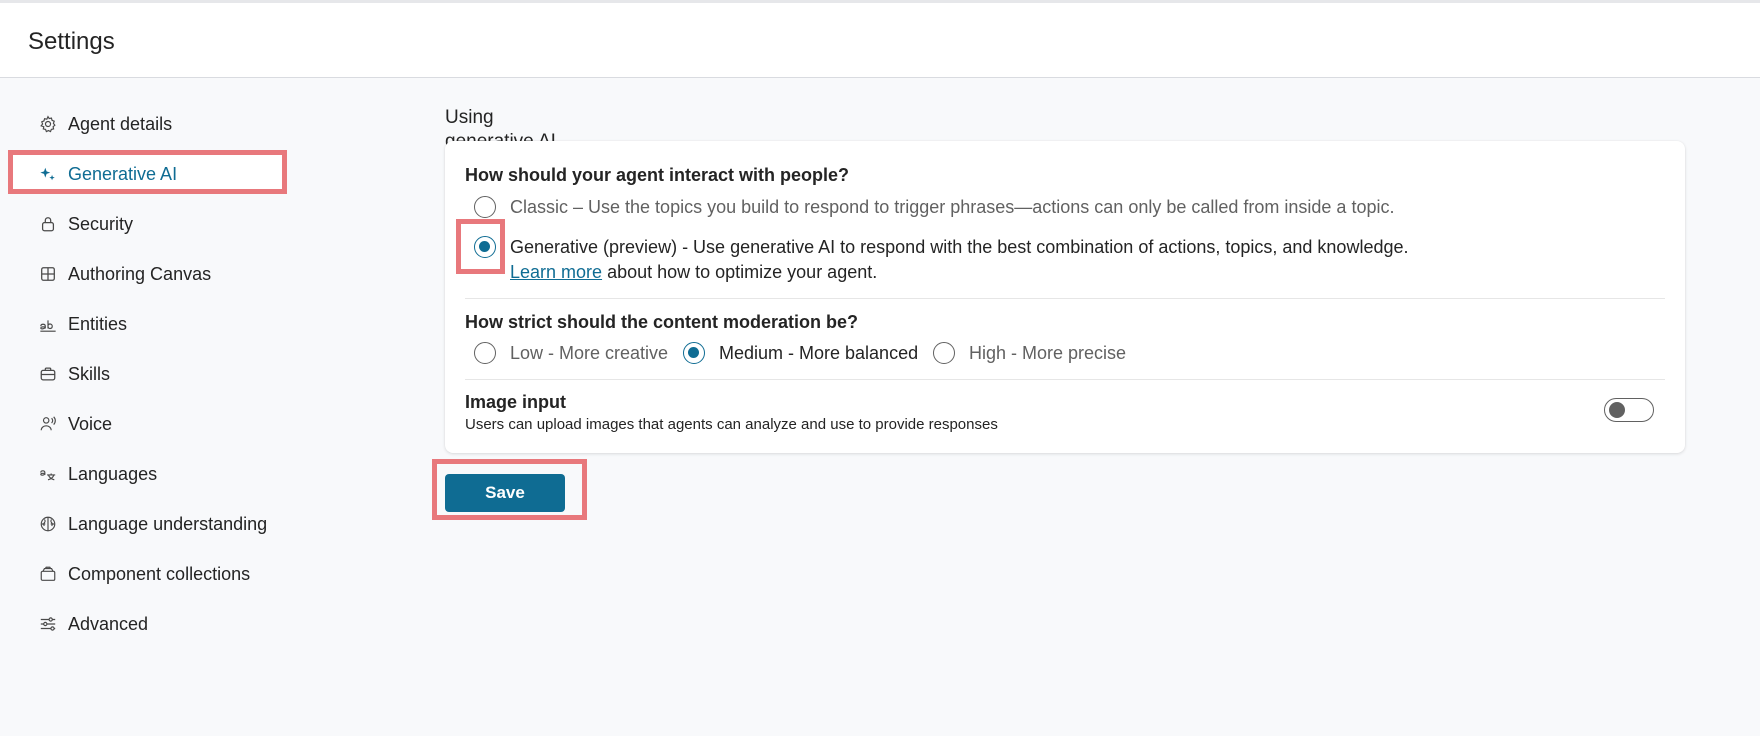  I want to click on sidebar-item-authoring-canvas: Authoring Canvas, so click(148, 274).